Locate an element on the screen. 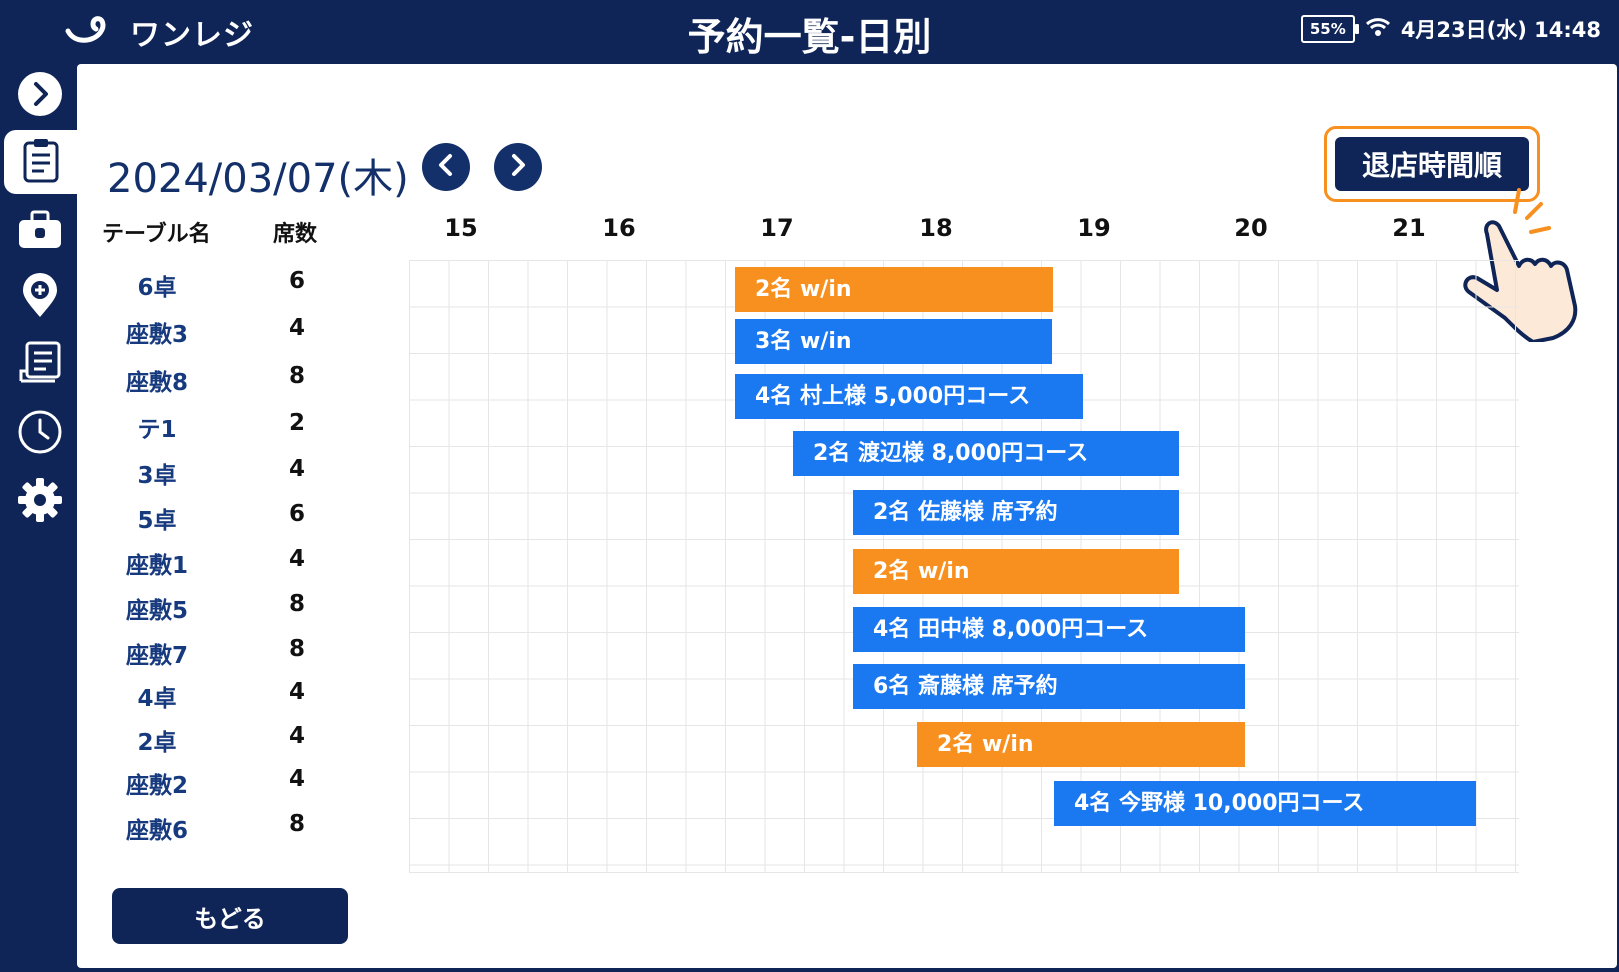 The image size is (1619, 972). table-name: 座敷8 is located at coordinates (156, 383).